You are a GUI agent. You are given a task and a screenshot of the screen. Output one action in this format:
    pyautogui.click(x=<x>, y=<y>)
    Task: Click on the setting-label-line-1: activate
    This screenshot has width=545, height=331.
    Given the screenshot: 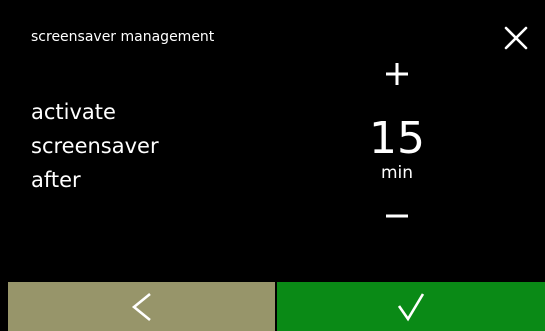 What is the action you would take?
    pyautogui.click(x=73, y=112)
    